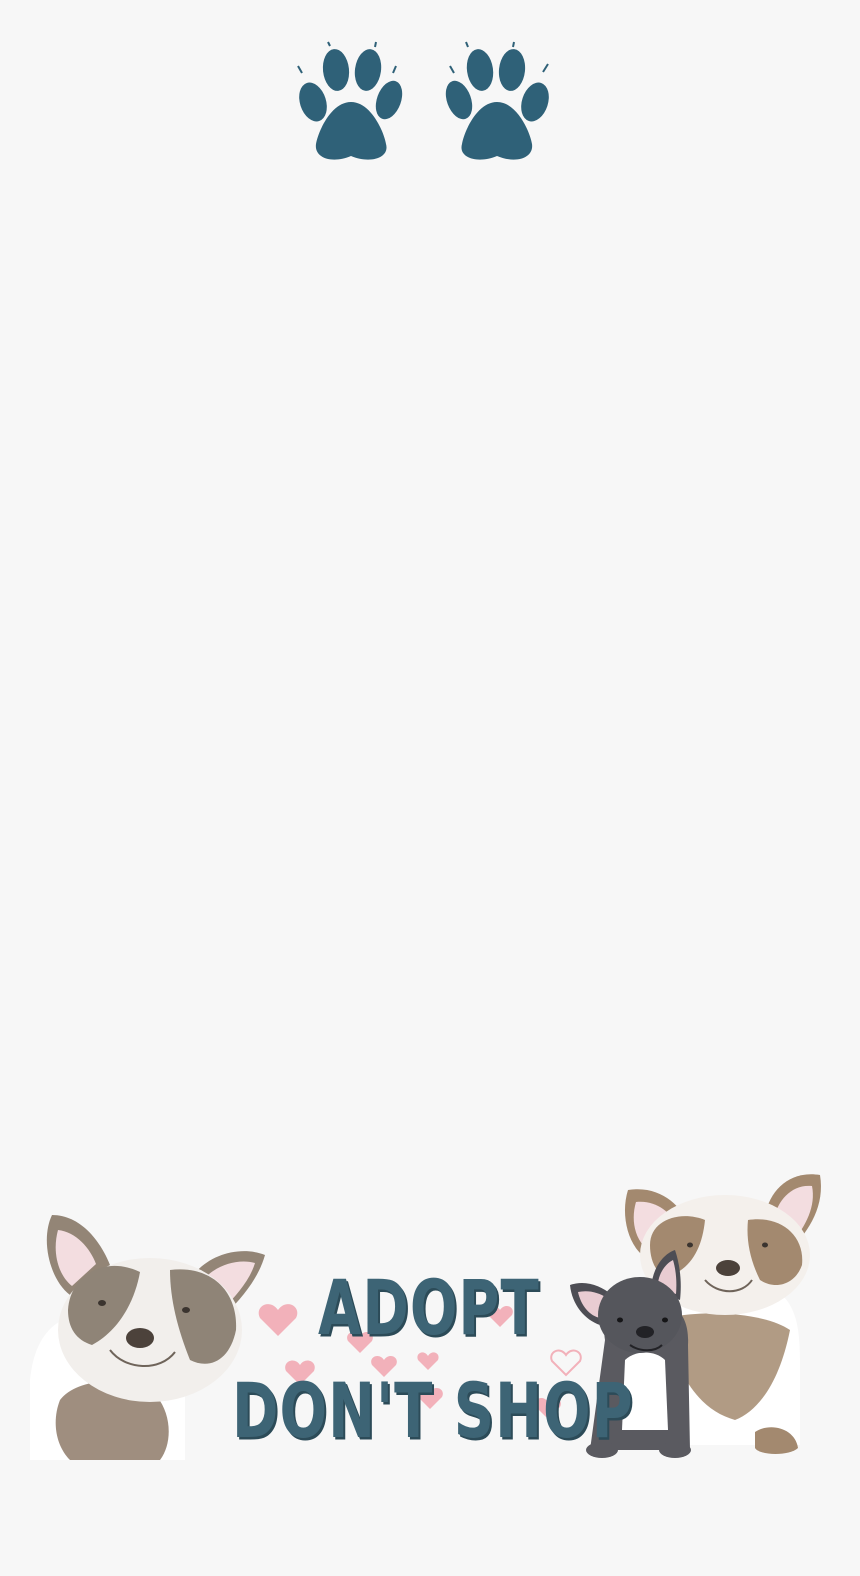  Describe the element at coordinates (433, 1412) in the screenshot. I see `slogan-line-dont-shop: DON'T SHOP` at that location.